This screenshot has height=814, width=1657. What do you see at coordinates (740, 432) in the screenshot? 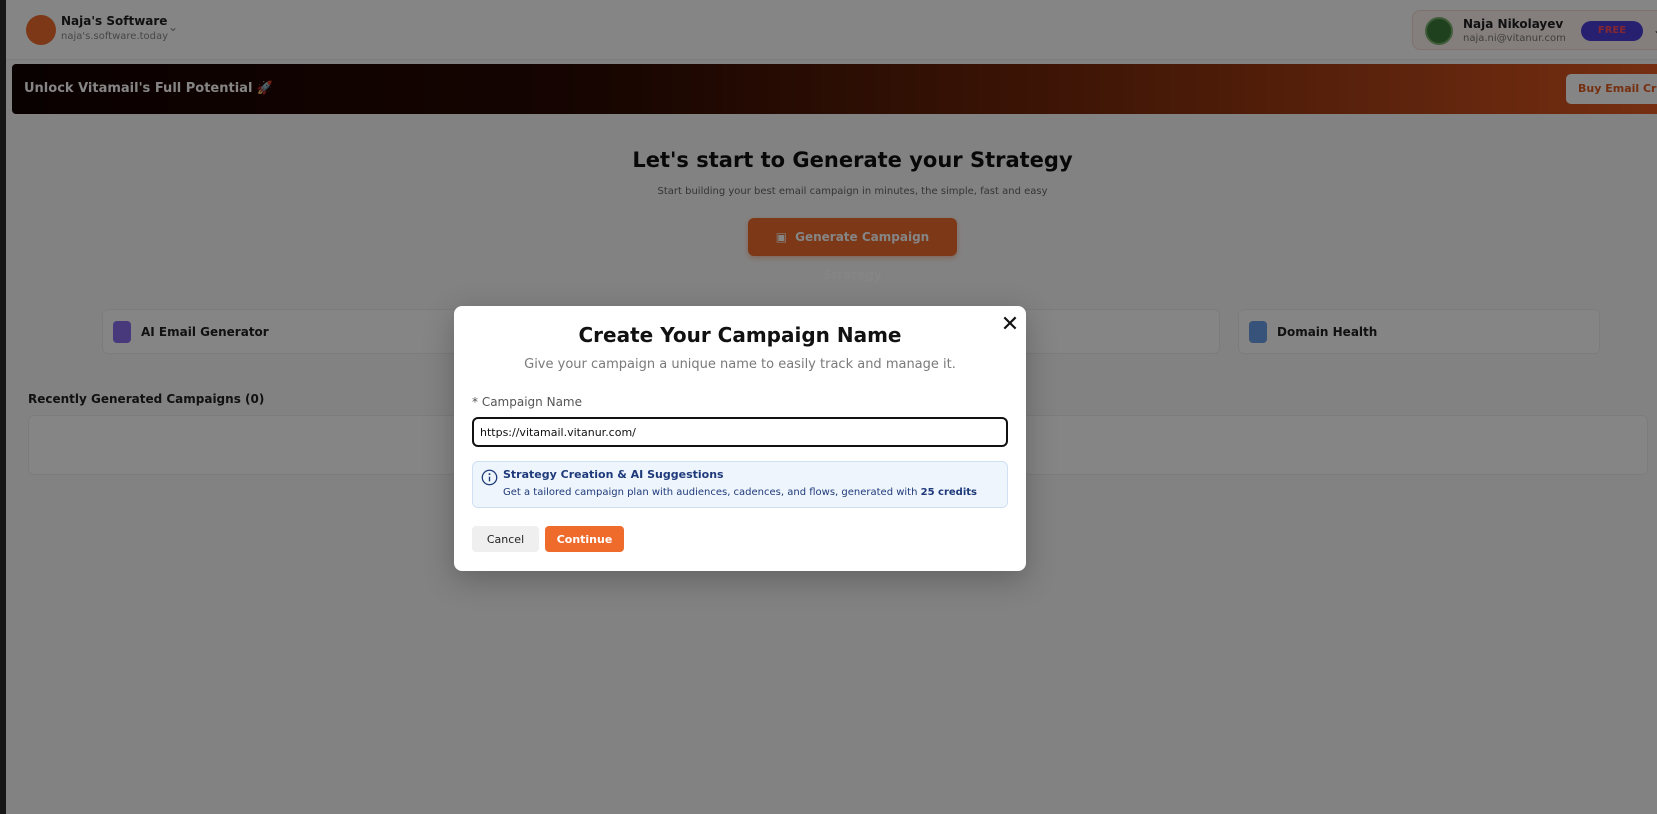
I see `campaign-name-input` at bounding box center [740, 432].